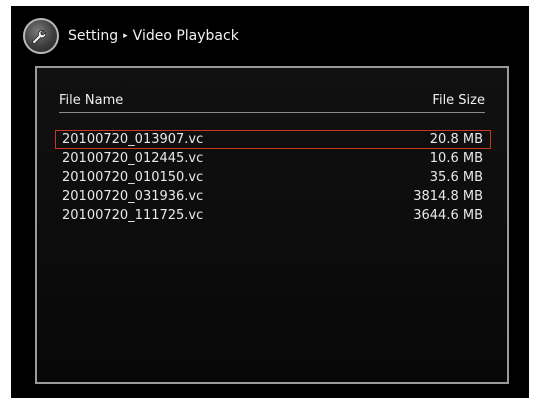  What do you see at coordinates (456, 177) in the screenshot?
I see `file-size: 35.6 MB` at bounding box center [456, 177].